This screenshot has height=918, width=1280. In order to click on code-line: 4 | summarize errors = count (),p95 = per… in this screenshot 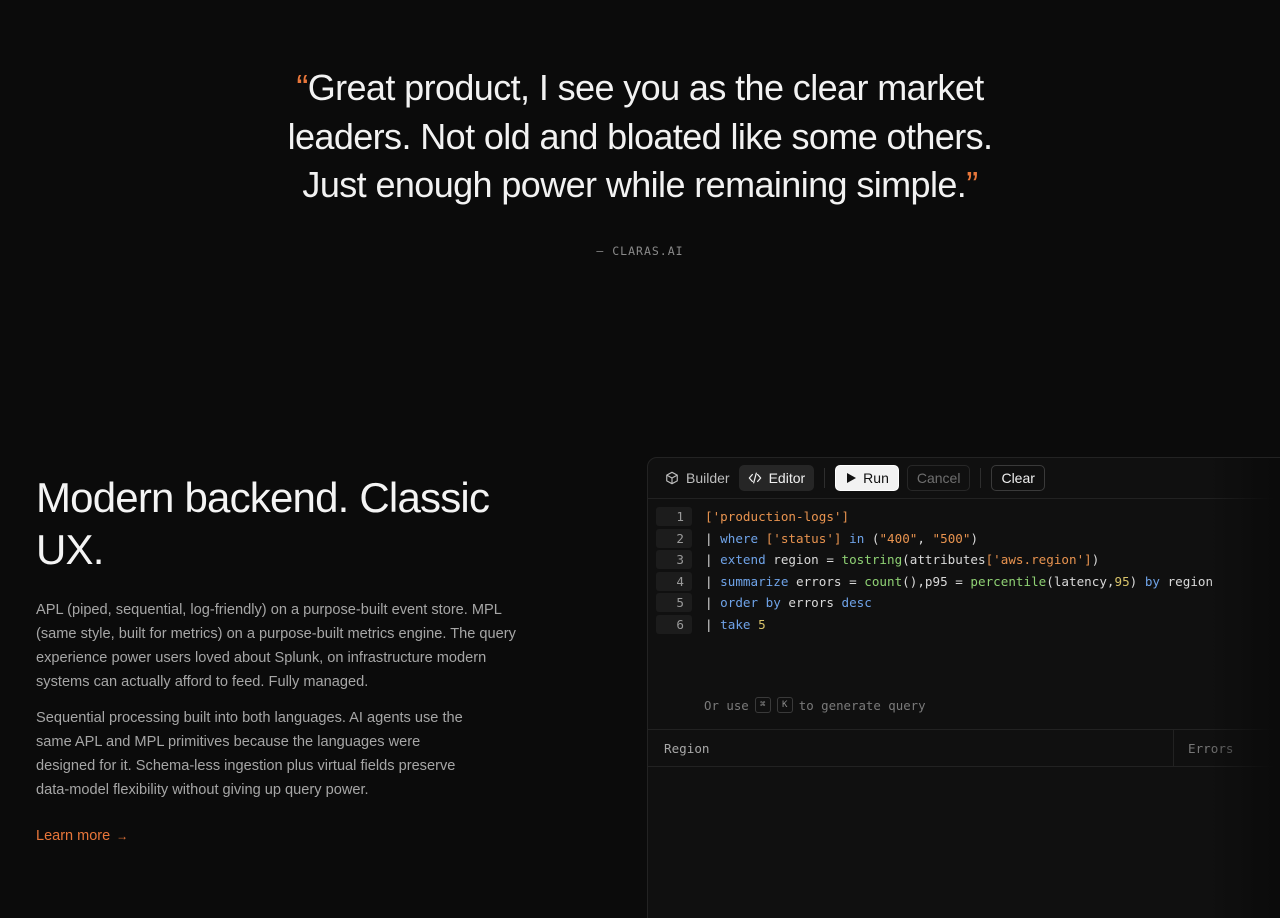, I will do `click(964, 582)`.